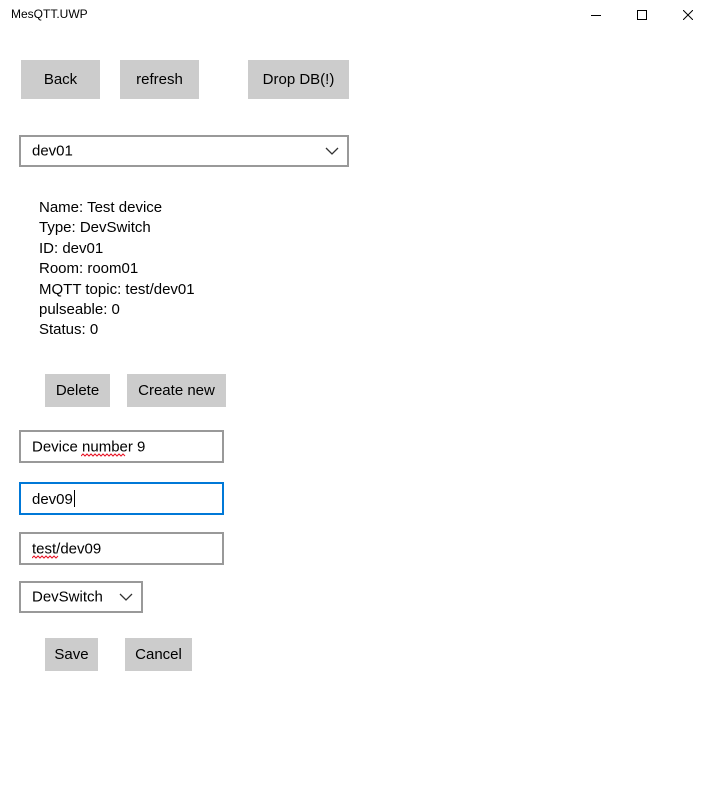 The width and height of the screenshot is (711, 787). I want to click on device-type-value: DevSwitch, so click(67, 597).